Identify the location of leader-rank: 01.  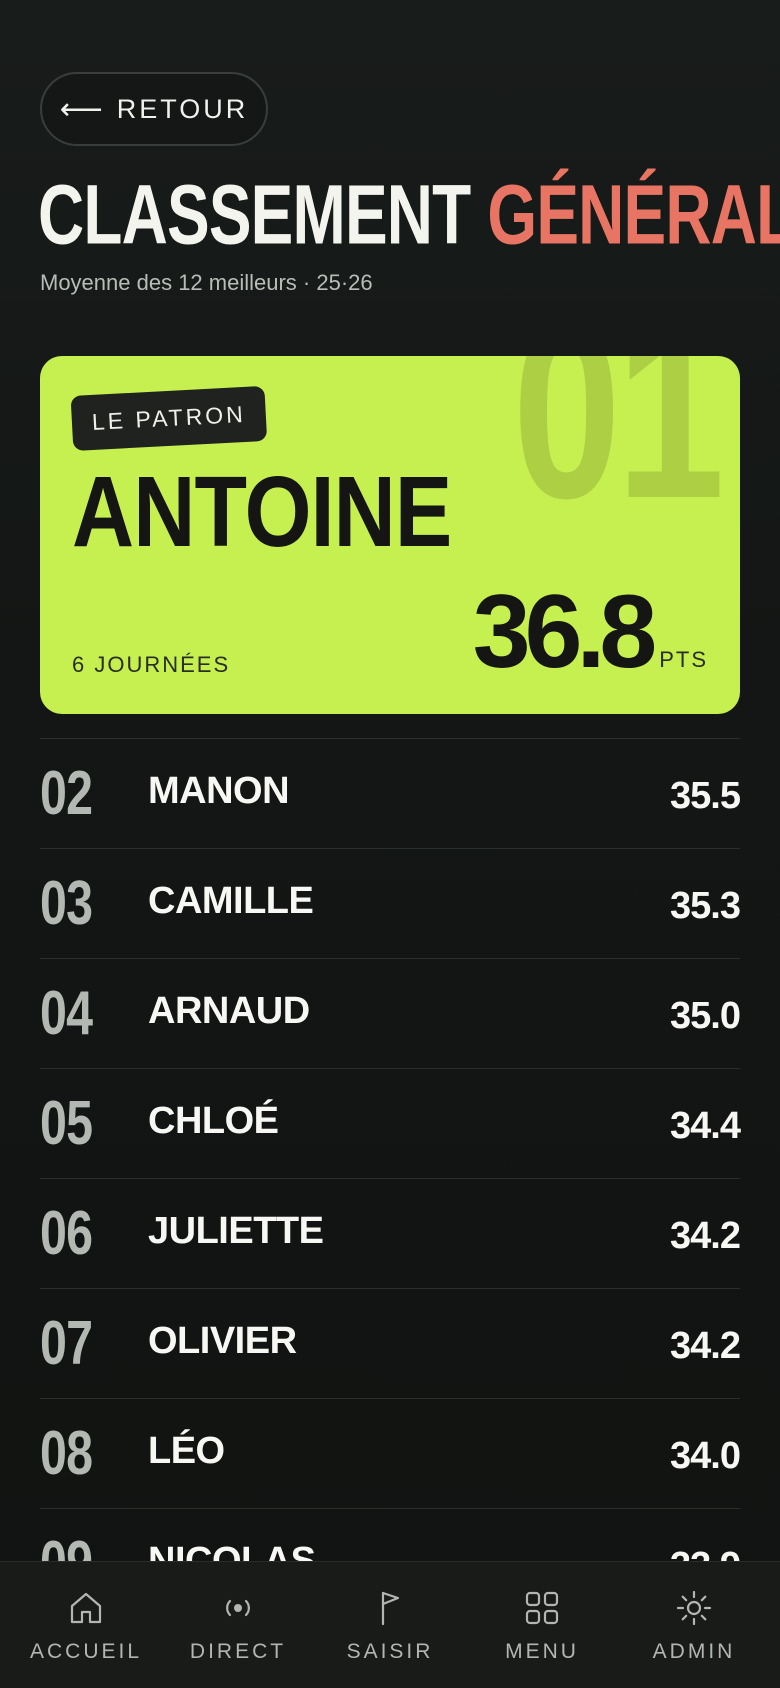
(618, 453).